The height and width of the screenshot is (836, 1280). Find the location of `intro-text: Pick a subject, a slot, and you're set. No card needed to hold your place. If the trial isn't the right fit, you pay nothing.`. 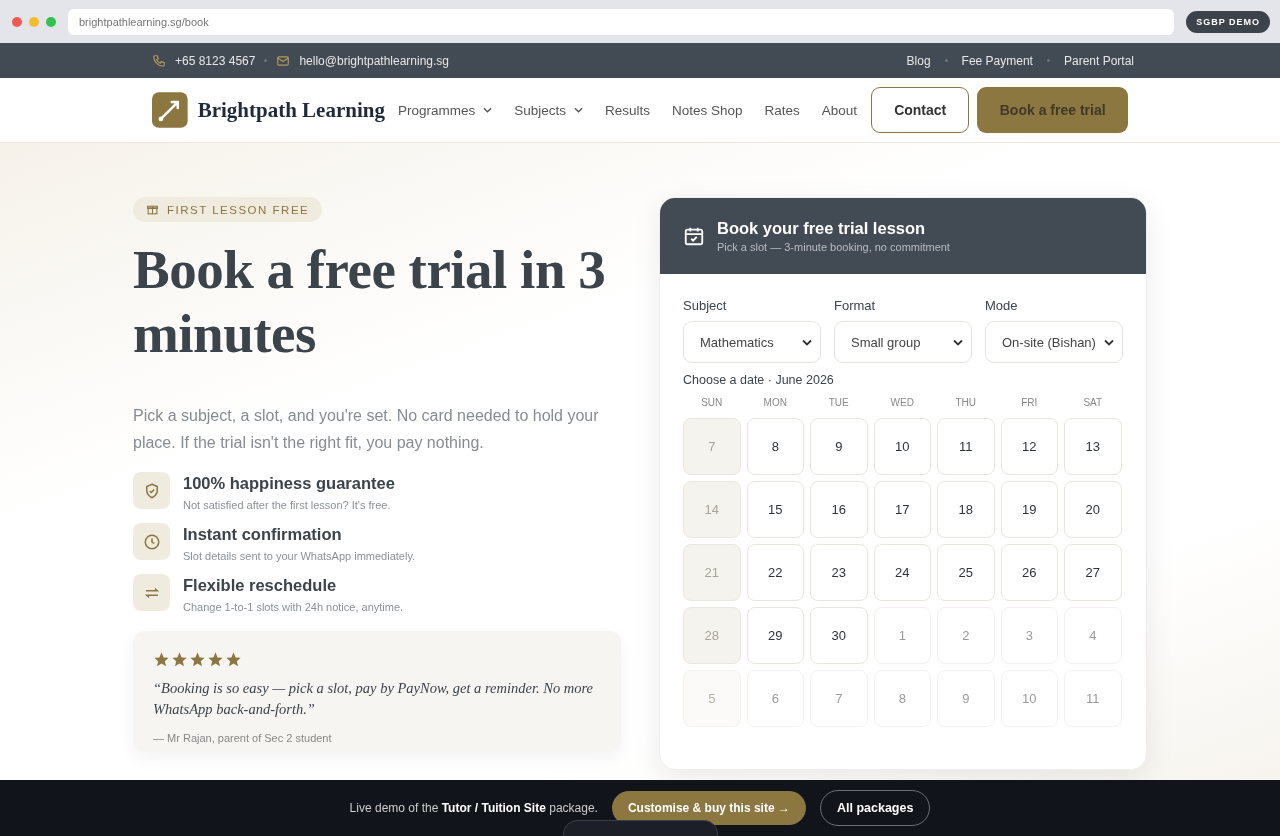

intro-text: Pick a subject, a slot, and you're set. No card needed to hold your place. If the trial isn't the right fit, you pay nothing. is located at coordinates (366, 429).